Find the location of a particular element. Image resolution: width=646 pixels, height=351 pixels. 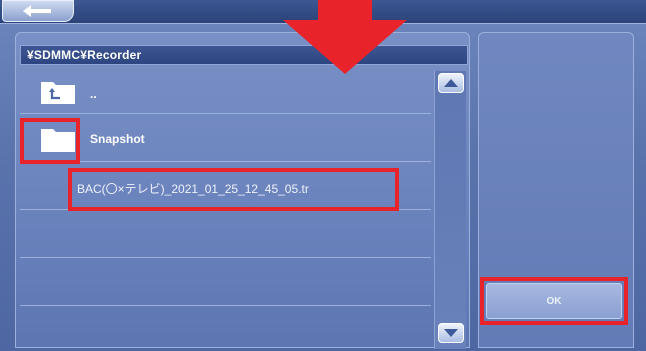

back-arrow-icon is located at coordinates (37, 11).